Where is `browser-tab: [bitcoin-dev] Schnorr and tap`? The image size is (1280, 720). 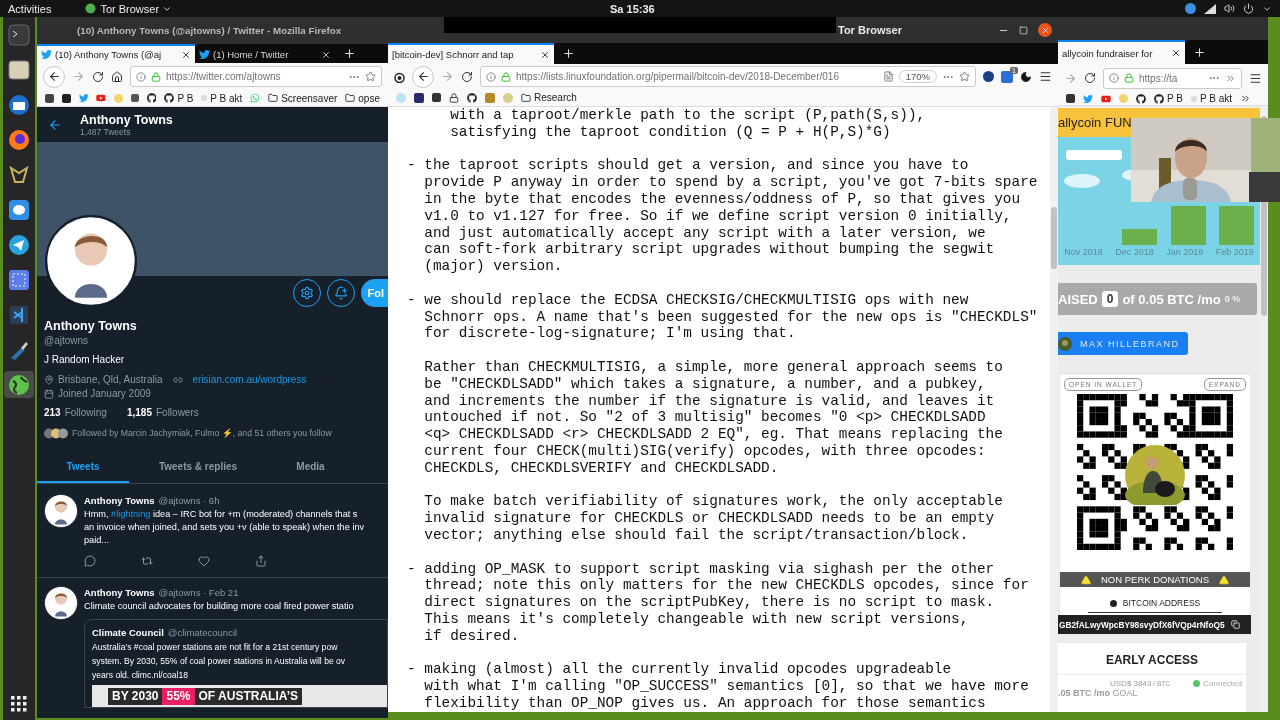 browser-tab: [bitcoin-dev] Schnorr and tap is located at coordinates (471, 53).